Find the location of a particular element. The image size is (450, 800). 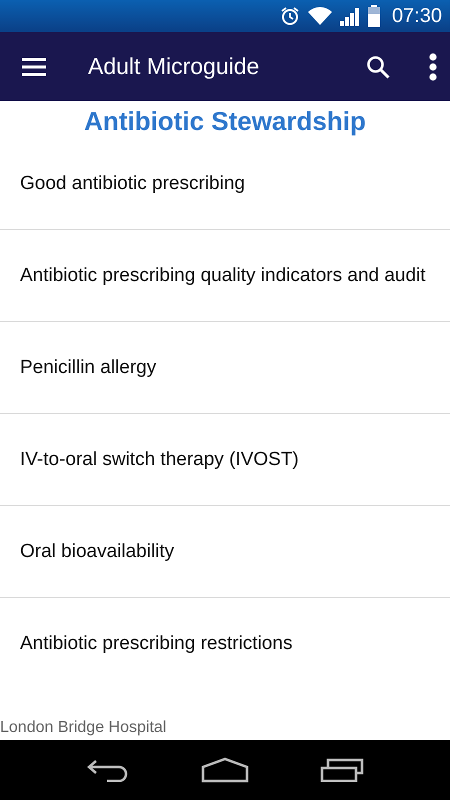

list-item: Antibiotic prescribing restrictions is located at coordinates (225, 643).